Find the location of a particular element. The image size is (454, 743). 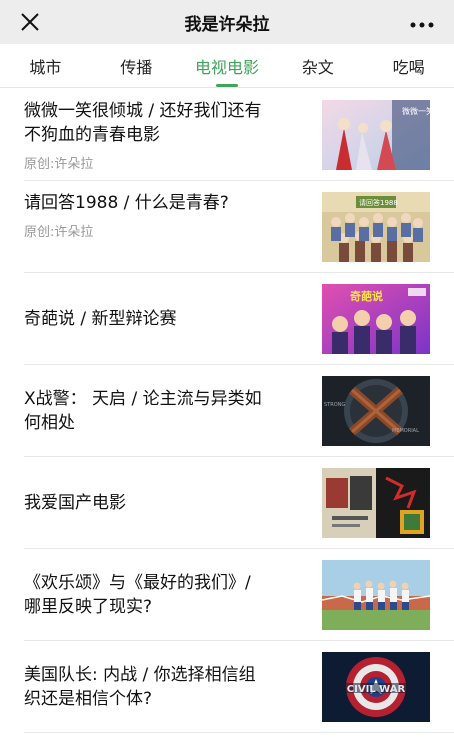

article-item: 美国队长: 内战 / 你选择相信组 织还是相信个体? CIVIL WAR is located at coordinates (239, 687).